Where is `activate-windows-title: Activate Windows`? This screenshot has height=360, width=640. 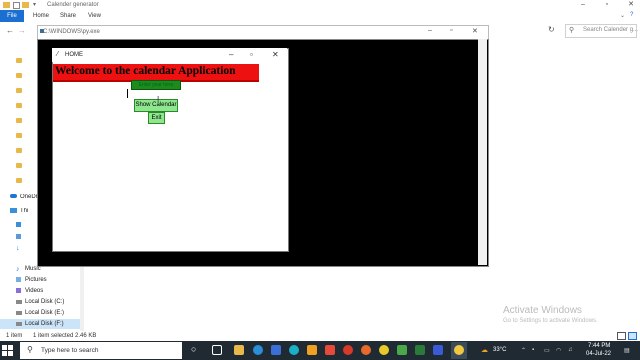 activate-windows-title: Activate Windows is located at coordinates (542, 310).